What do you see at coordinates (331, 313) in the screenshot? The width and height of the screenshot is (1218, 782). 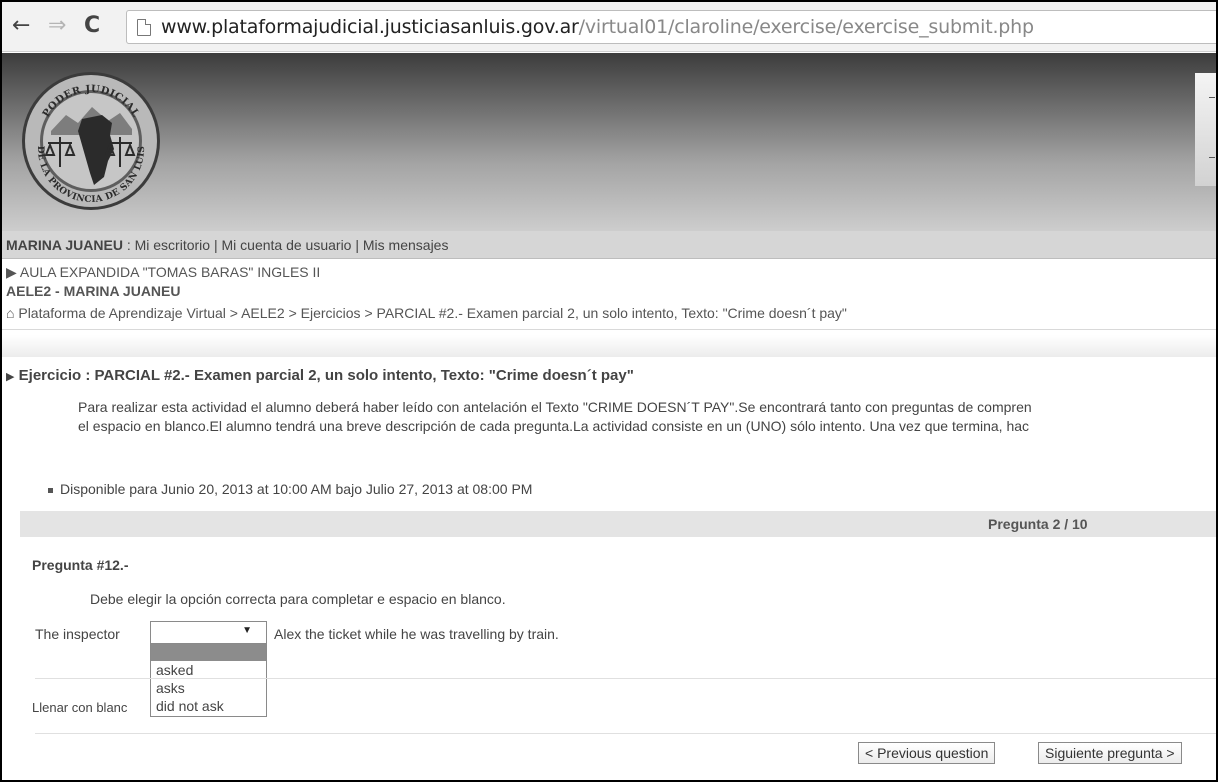 I see `breadcrumb-exercises: Ejercicios` at bounding box center [331, 313].